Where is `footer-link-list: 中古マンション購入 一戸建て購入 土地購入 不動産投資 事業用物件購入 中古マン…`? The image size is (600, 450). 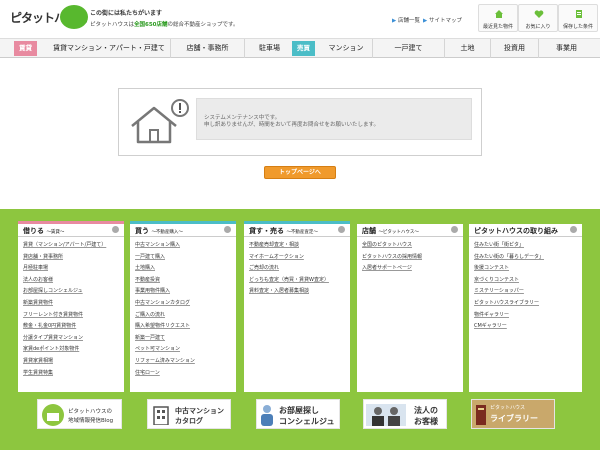 footer-link-list: 中古マンション購入 一戸建て購入 土地購入 不動産投資 事業用物件購入 中古マン… is located at coordinates (183, 310).